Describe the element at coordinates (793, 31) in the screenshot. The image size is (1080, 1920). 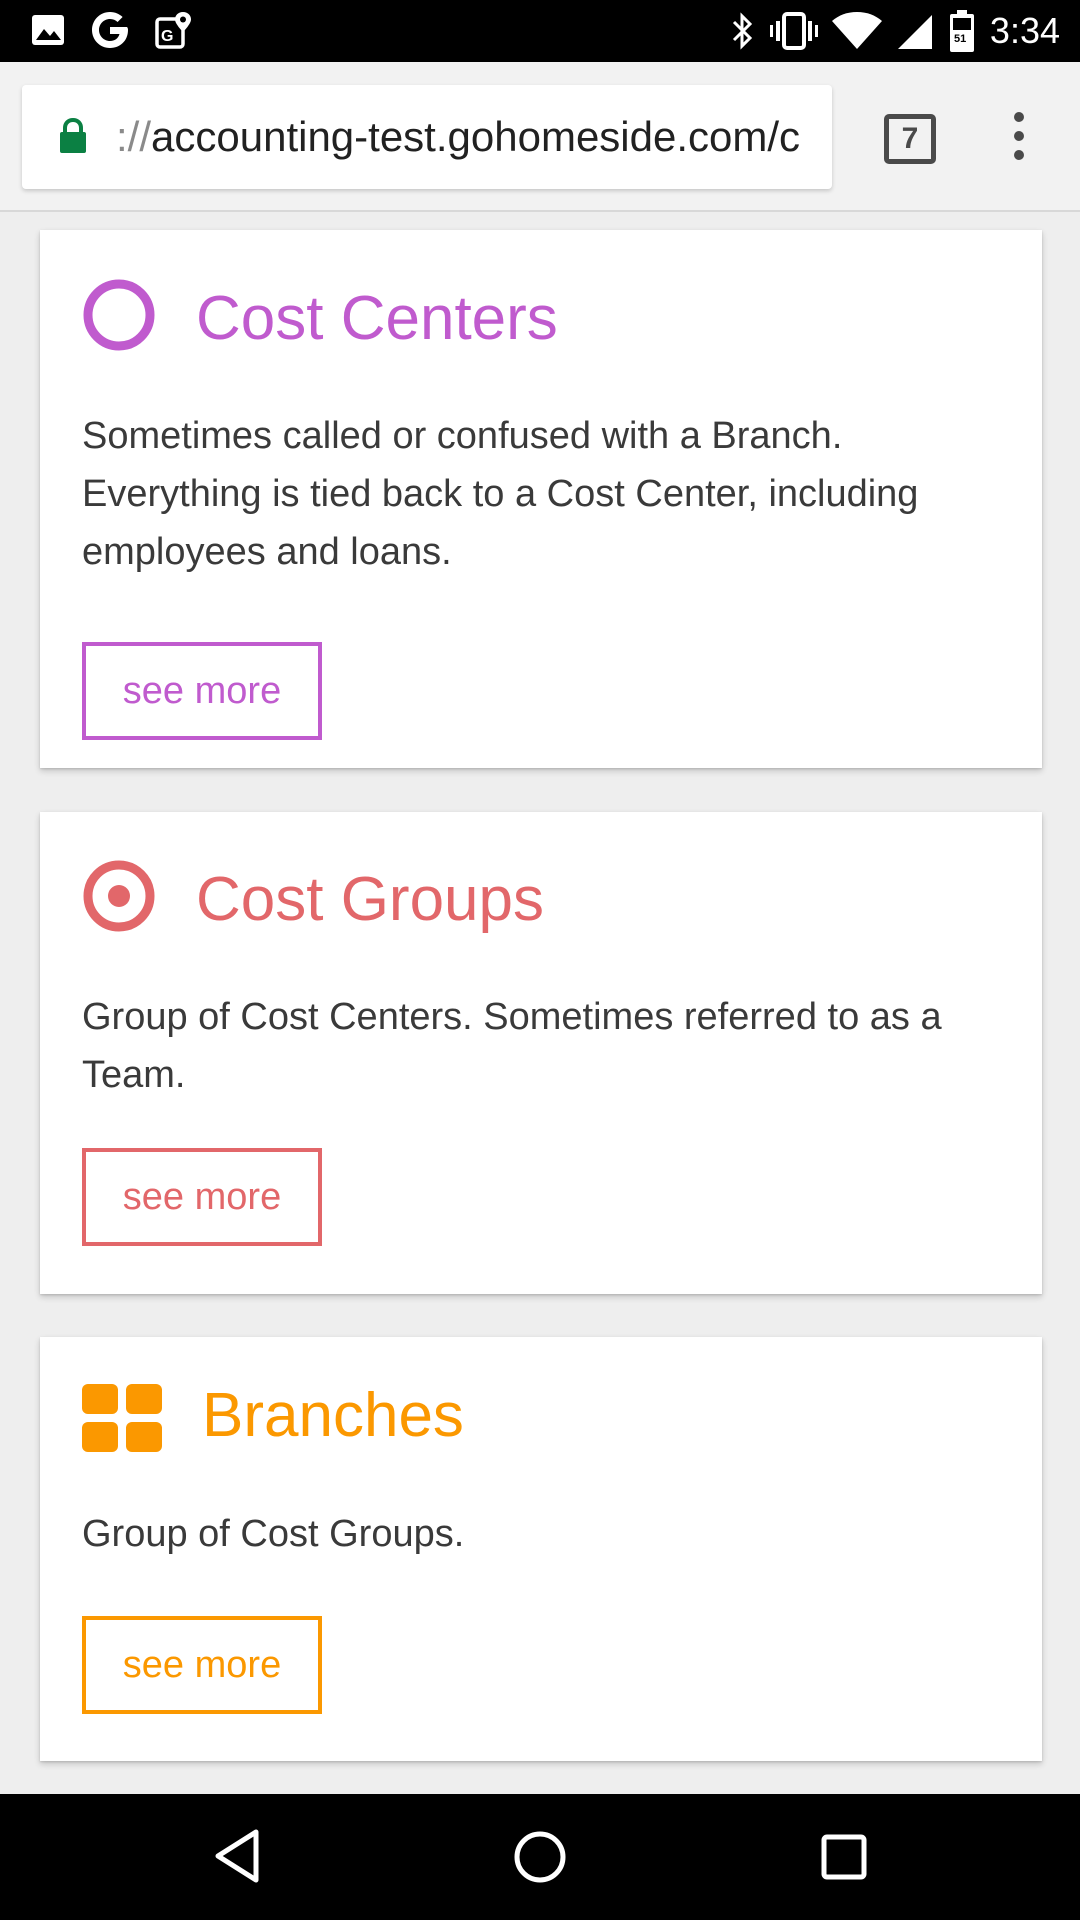
I see `vibrate-icon` at that location.